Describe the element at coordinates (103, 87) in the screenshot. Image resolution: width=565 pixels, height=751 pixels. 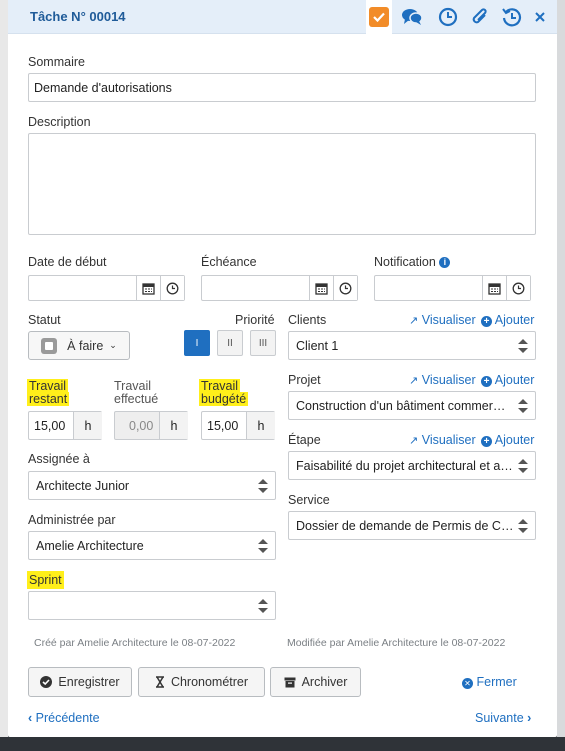
I see `summary-value: Demande d'autorisations` at that location.